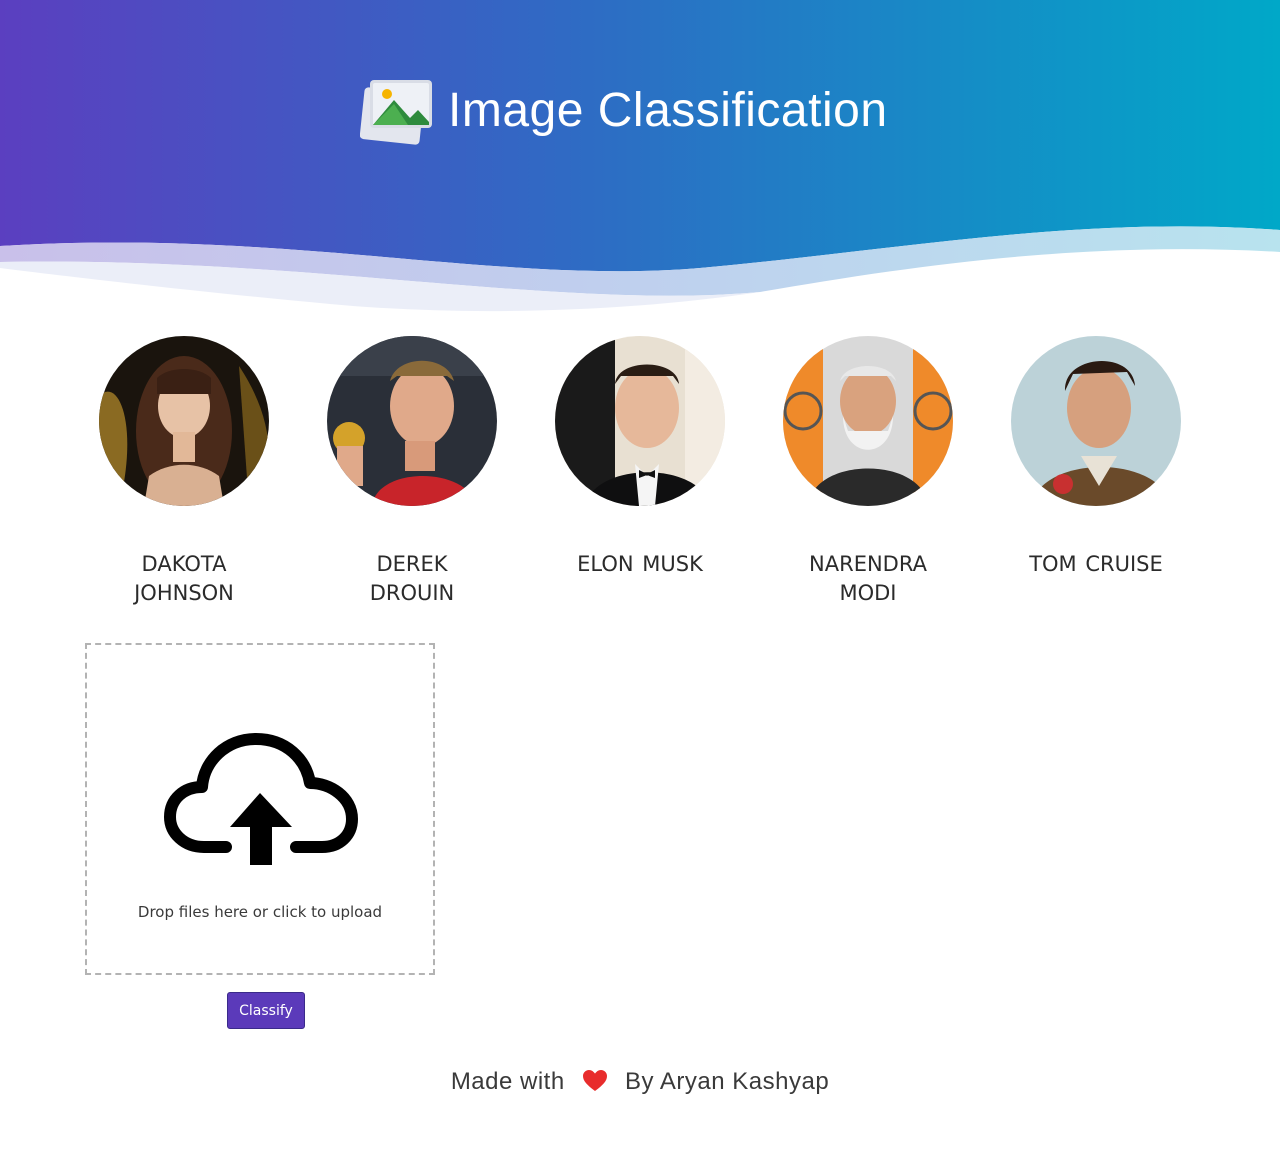 Image resolution: width=1280 pixels, height=1154 pixels. I want to click on heart-icon, so click(594, 1080).